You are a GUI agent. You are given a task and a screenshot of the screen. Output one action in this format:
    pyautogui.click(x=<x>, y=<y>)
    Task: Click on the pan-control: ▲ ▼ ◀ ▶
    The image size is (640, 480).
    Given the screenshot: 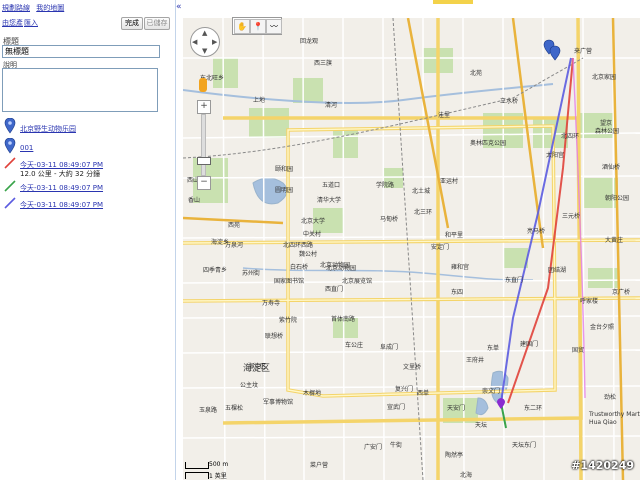 What is the action you would take?
    pyautogui.click(x=205, y=42)
    